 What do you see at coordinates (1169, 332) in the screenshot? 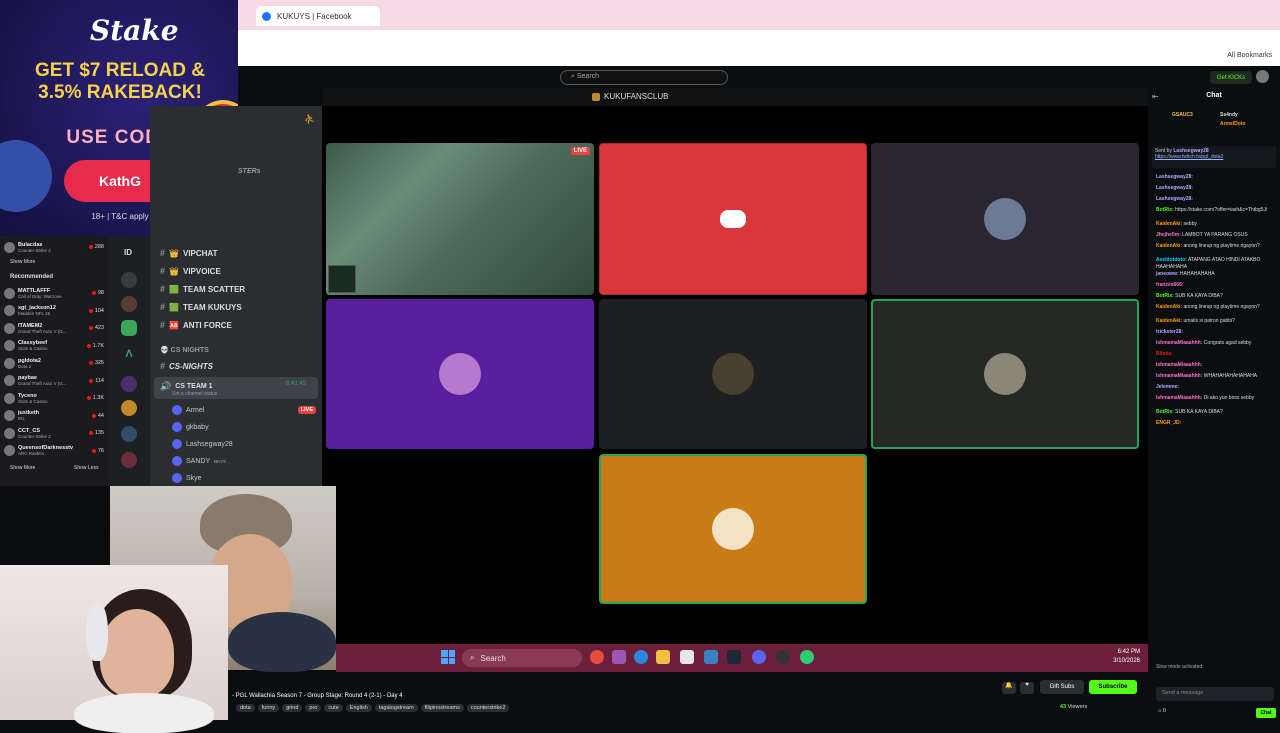
I see `chat-username: trickster28:` at bounding box center [1169, 332].